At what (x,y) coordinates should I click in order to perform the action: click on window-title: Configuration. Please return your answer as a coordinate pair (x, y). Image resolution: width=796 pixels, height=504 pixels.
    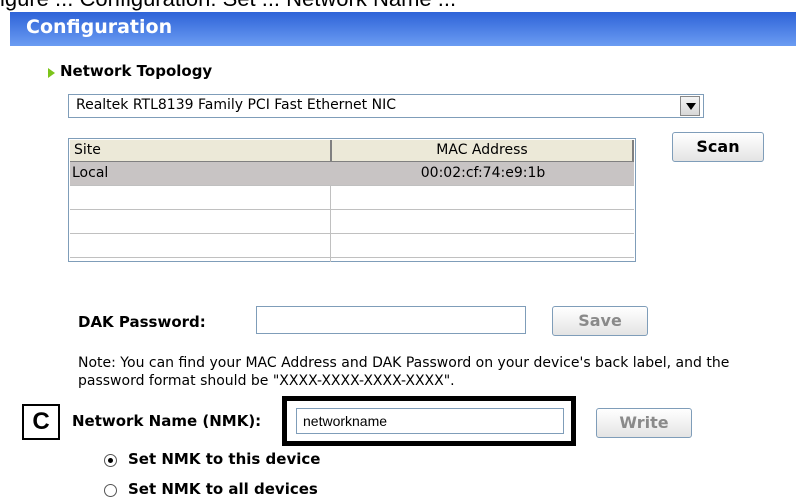
    Looking at the image, I should click on (99, 27).